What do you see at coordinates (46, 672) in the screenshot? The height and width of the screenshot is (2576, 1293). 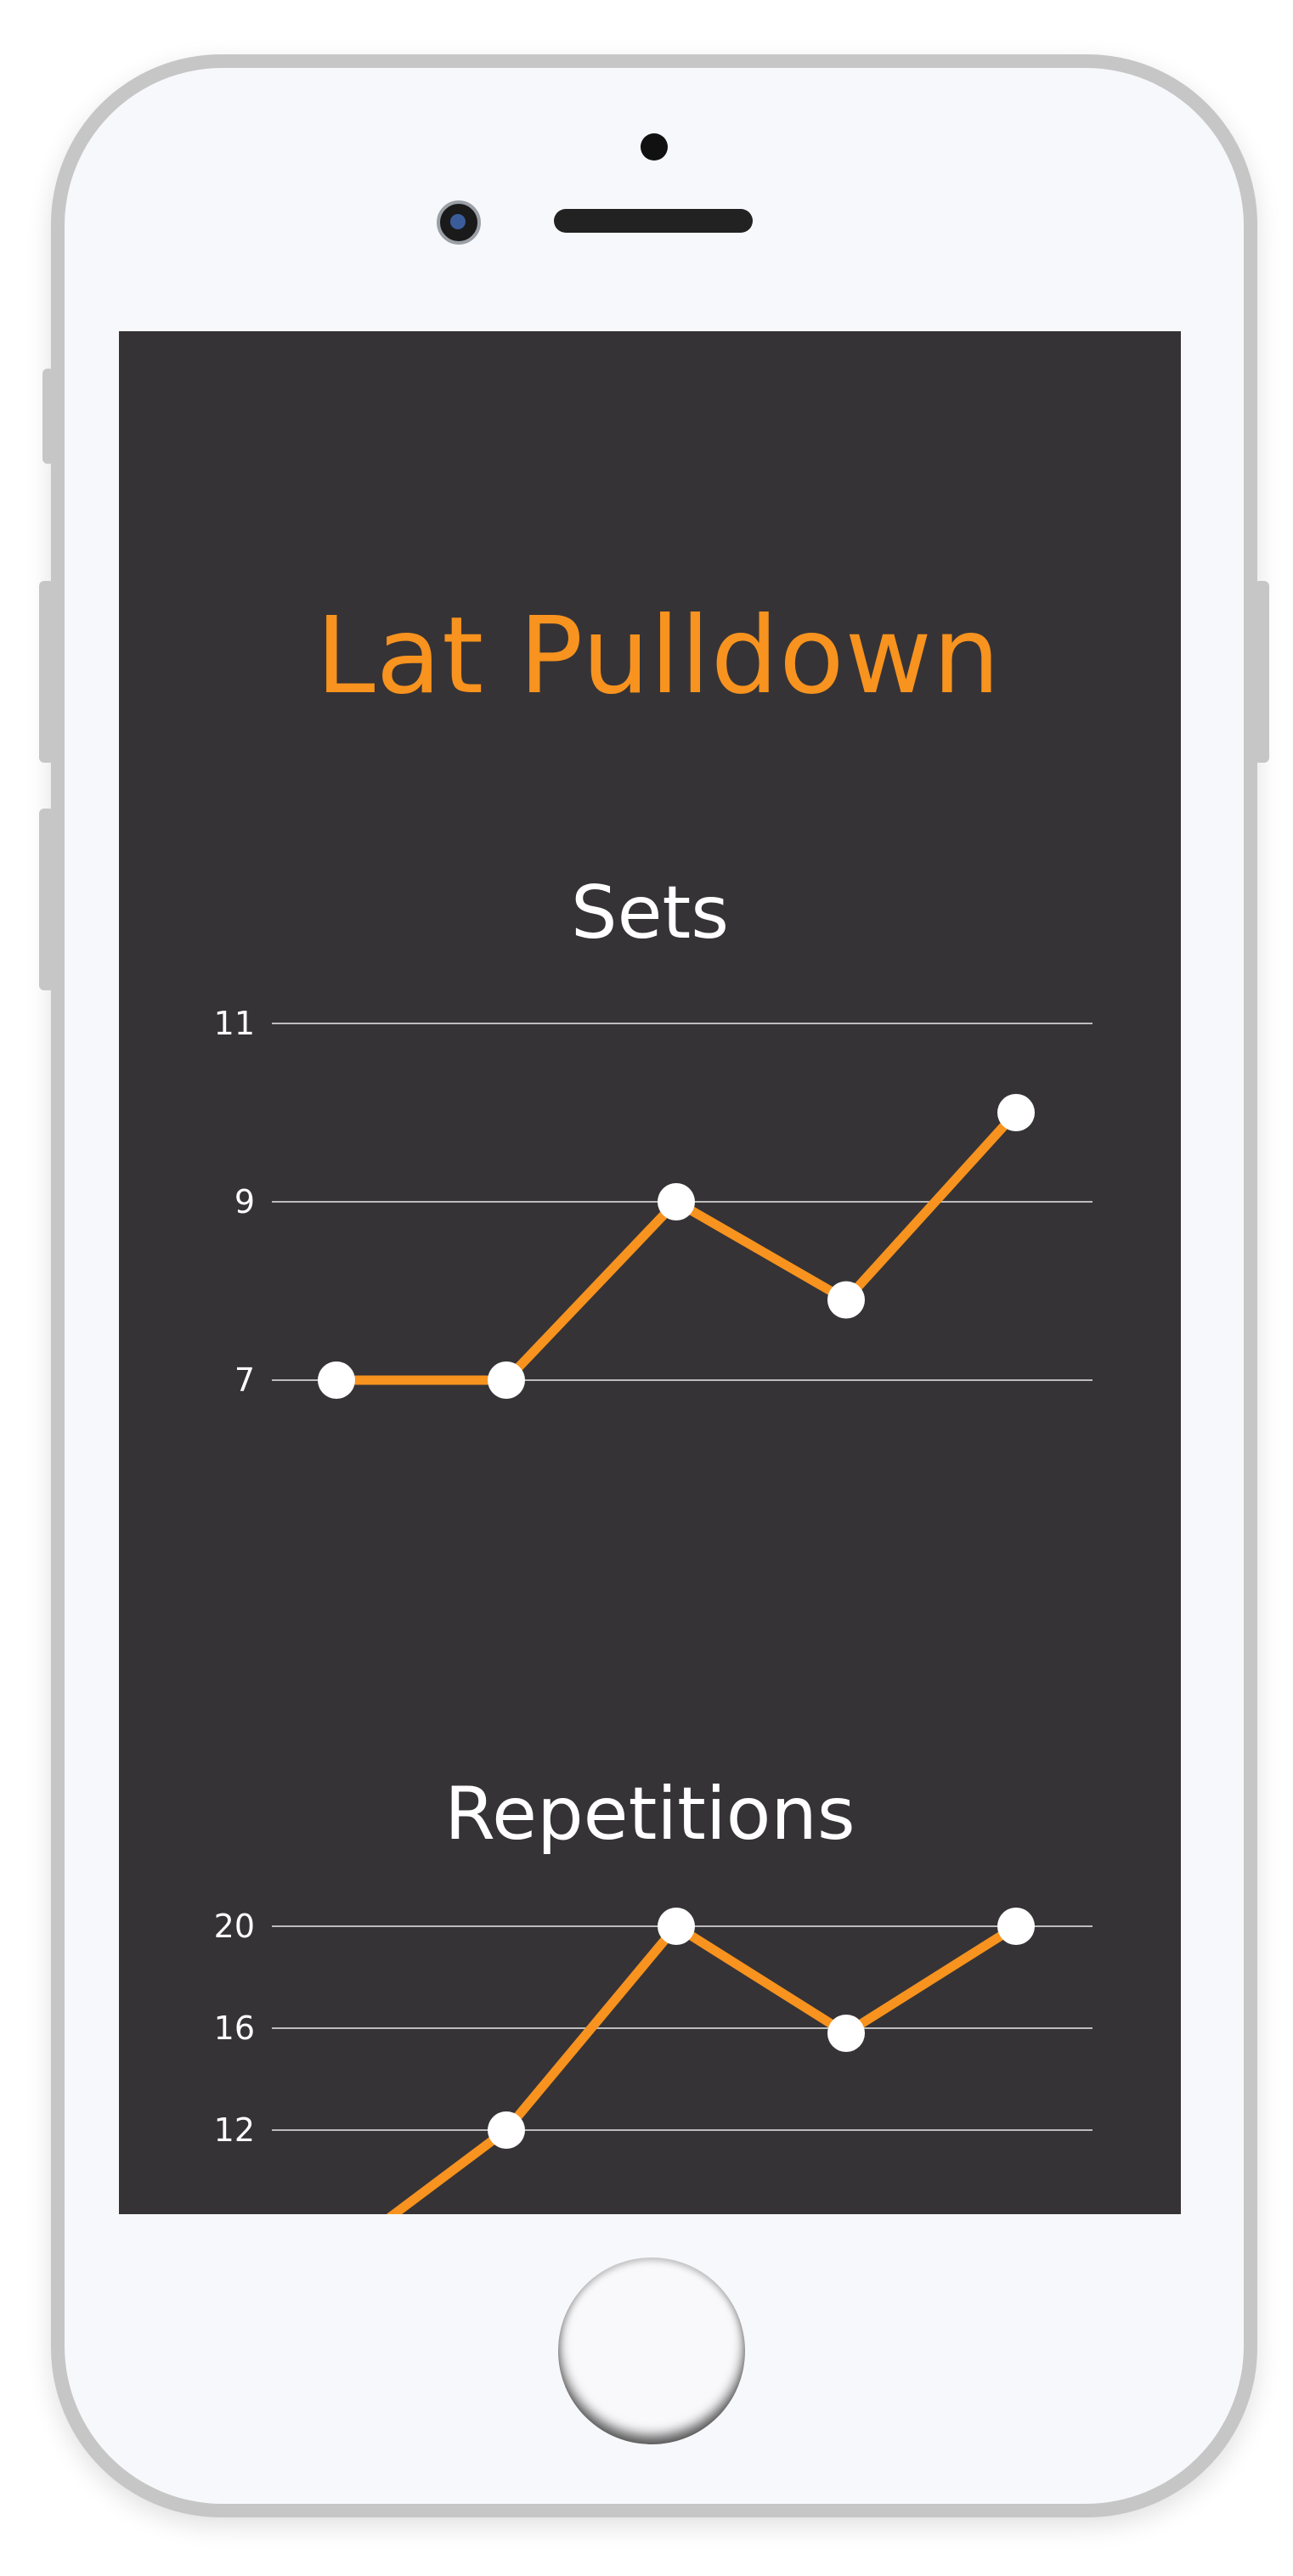 I see `volume-up-button` at bounding box center [46, 672].